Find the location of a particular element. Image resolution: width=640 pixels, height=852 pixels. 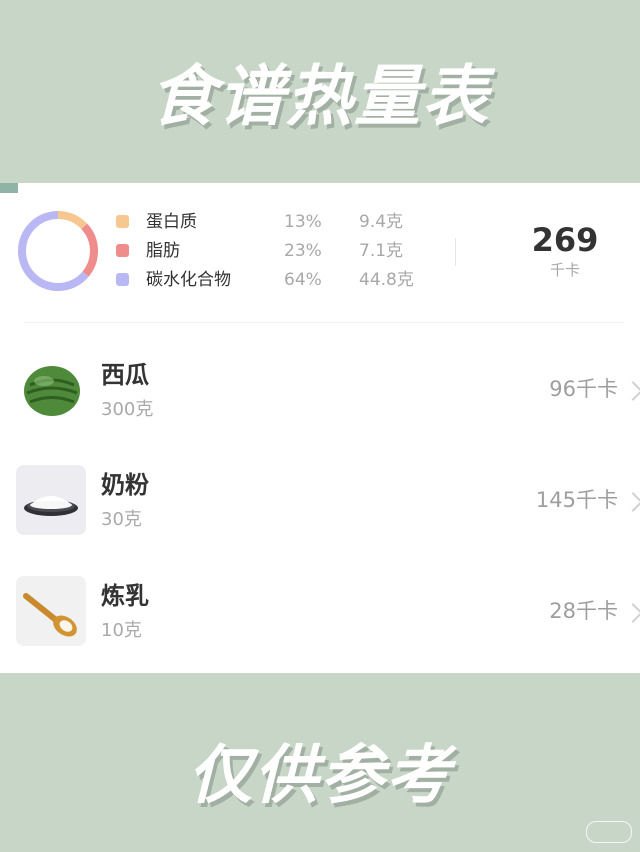

total-calories-value: 269 is located at coordinates (565, 240).